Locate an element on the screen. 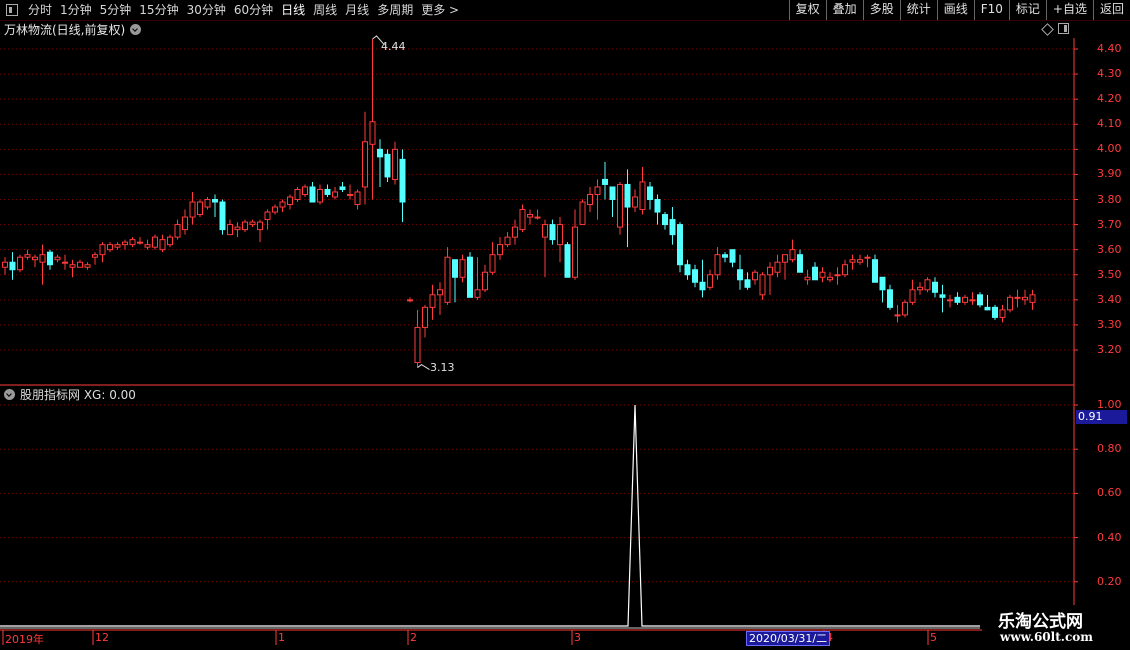 The image size is (1130, 650). date-tick-label: 5 is located at coordinates (933, 637).